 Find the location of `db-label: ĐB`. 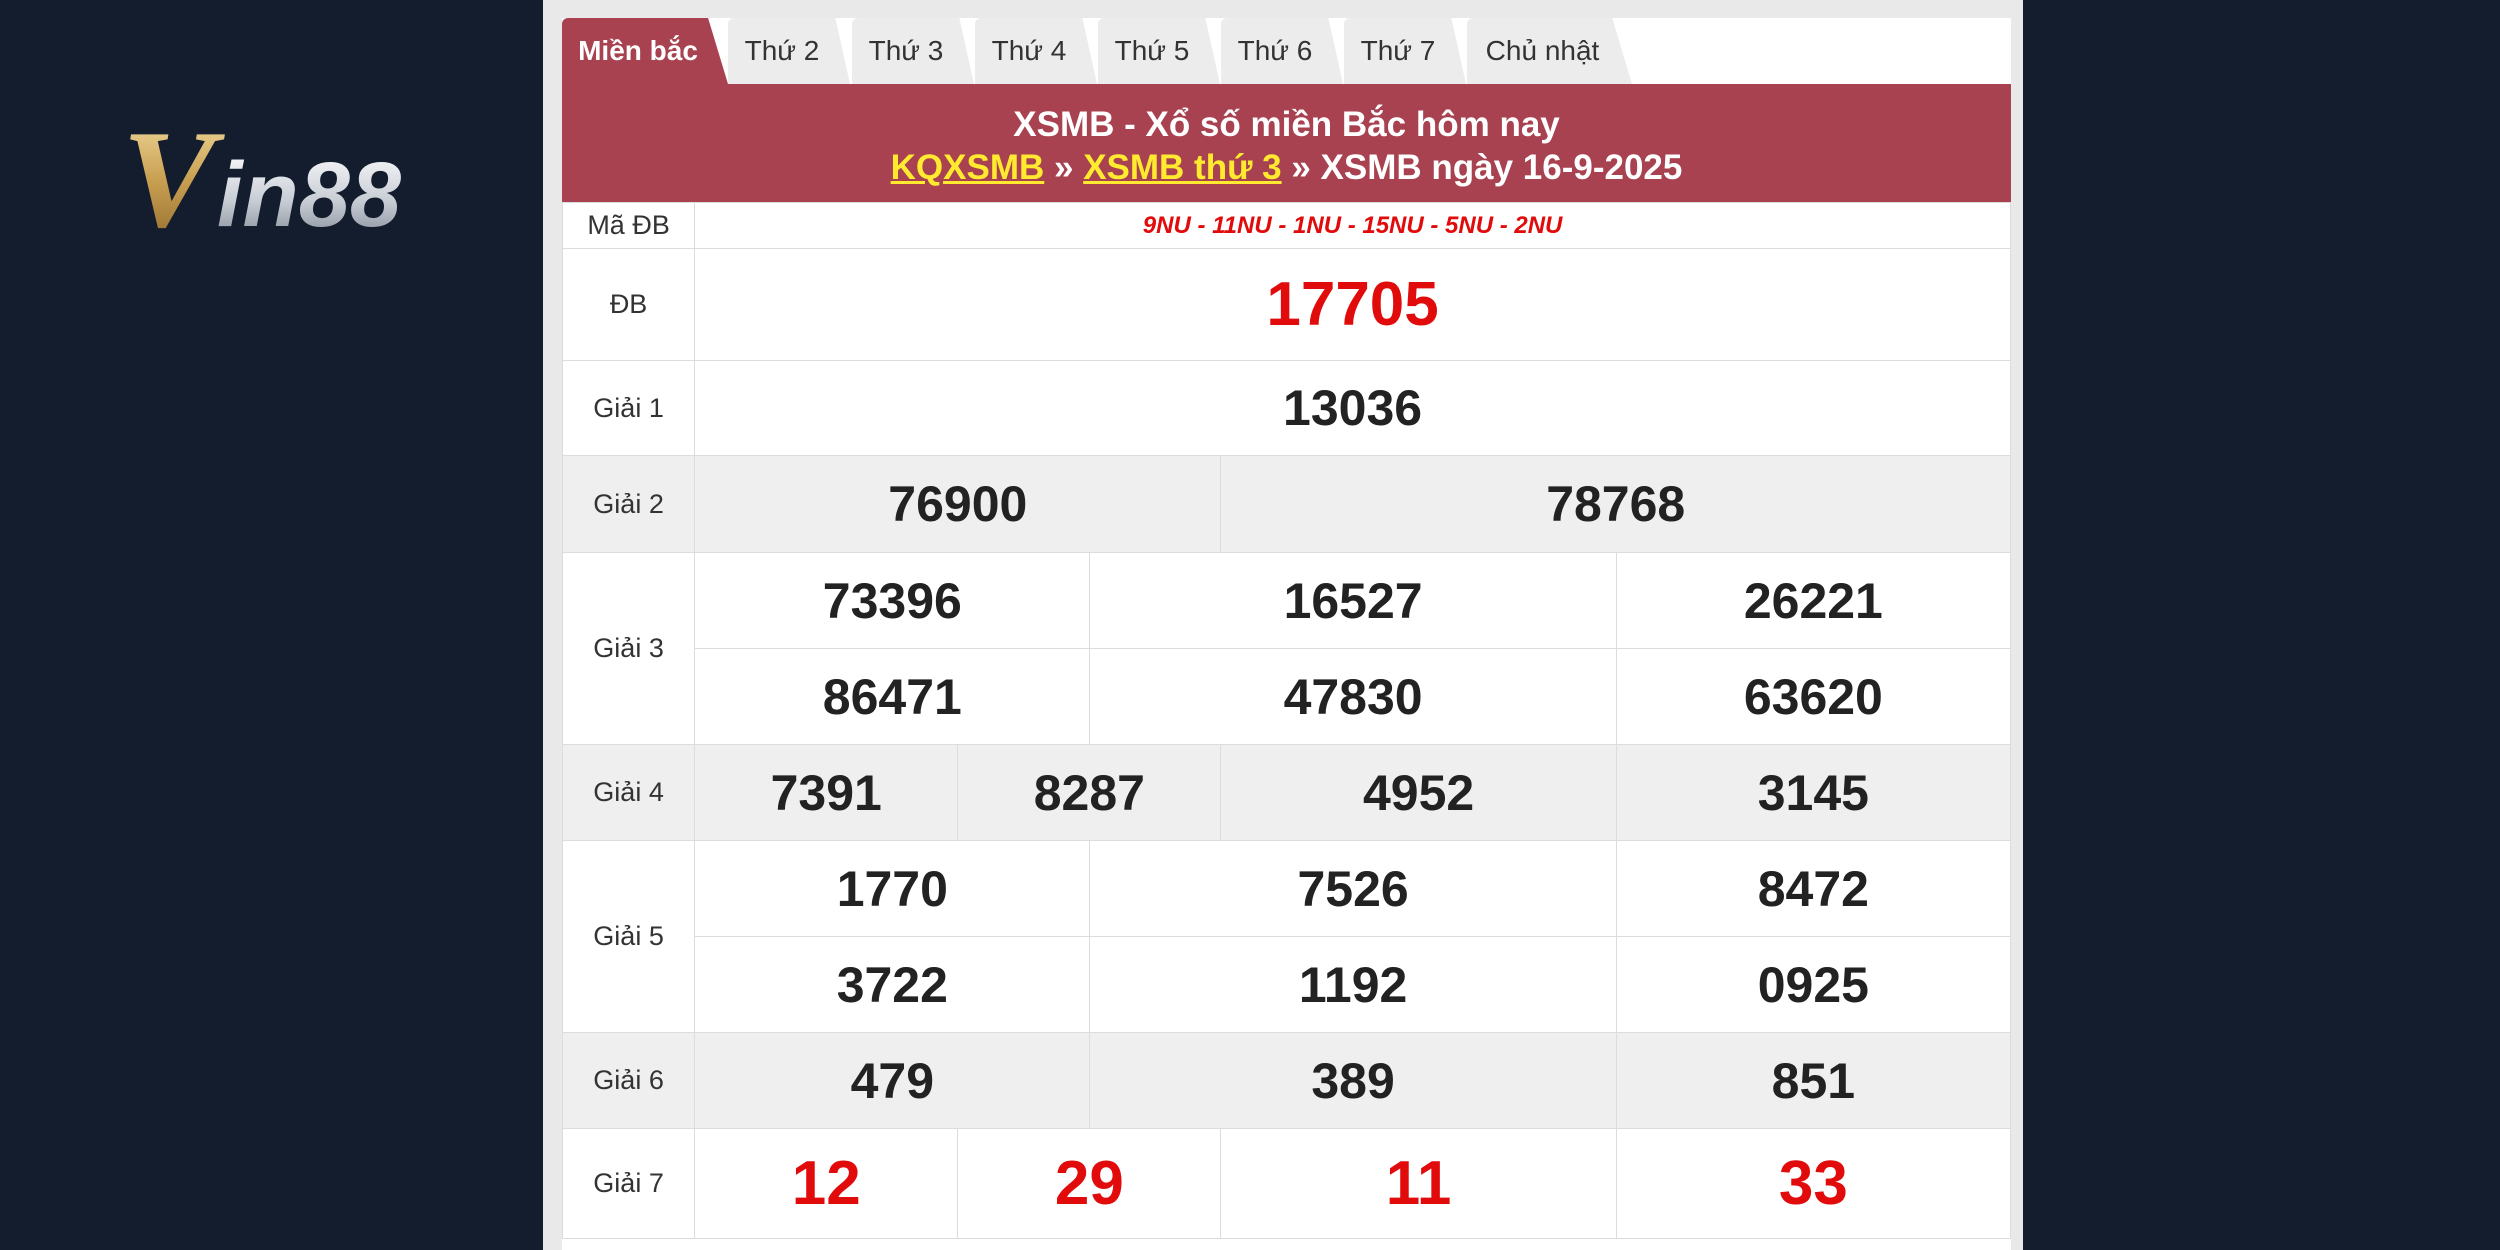

db-label: ĐB is located at coordinates (628, 304).